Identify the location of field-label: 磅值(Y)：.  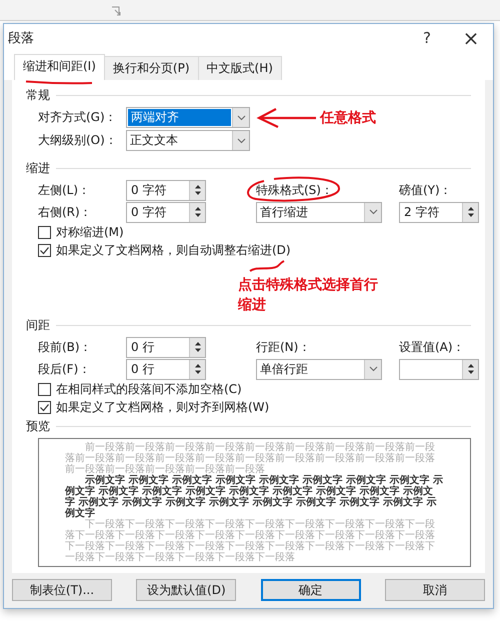
(426, 190).